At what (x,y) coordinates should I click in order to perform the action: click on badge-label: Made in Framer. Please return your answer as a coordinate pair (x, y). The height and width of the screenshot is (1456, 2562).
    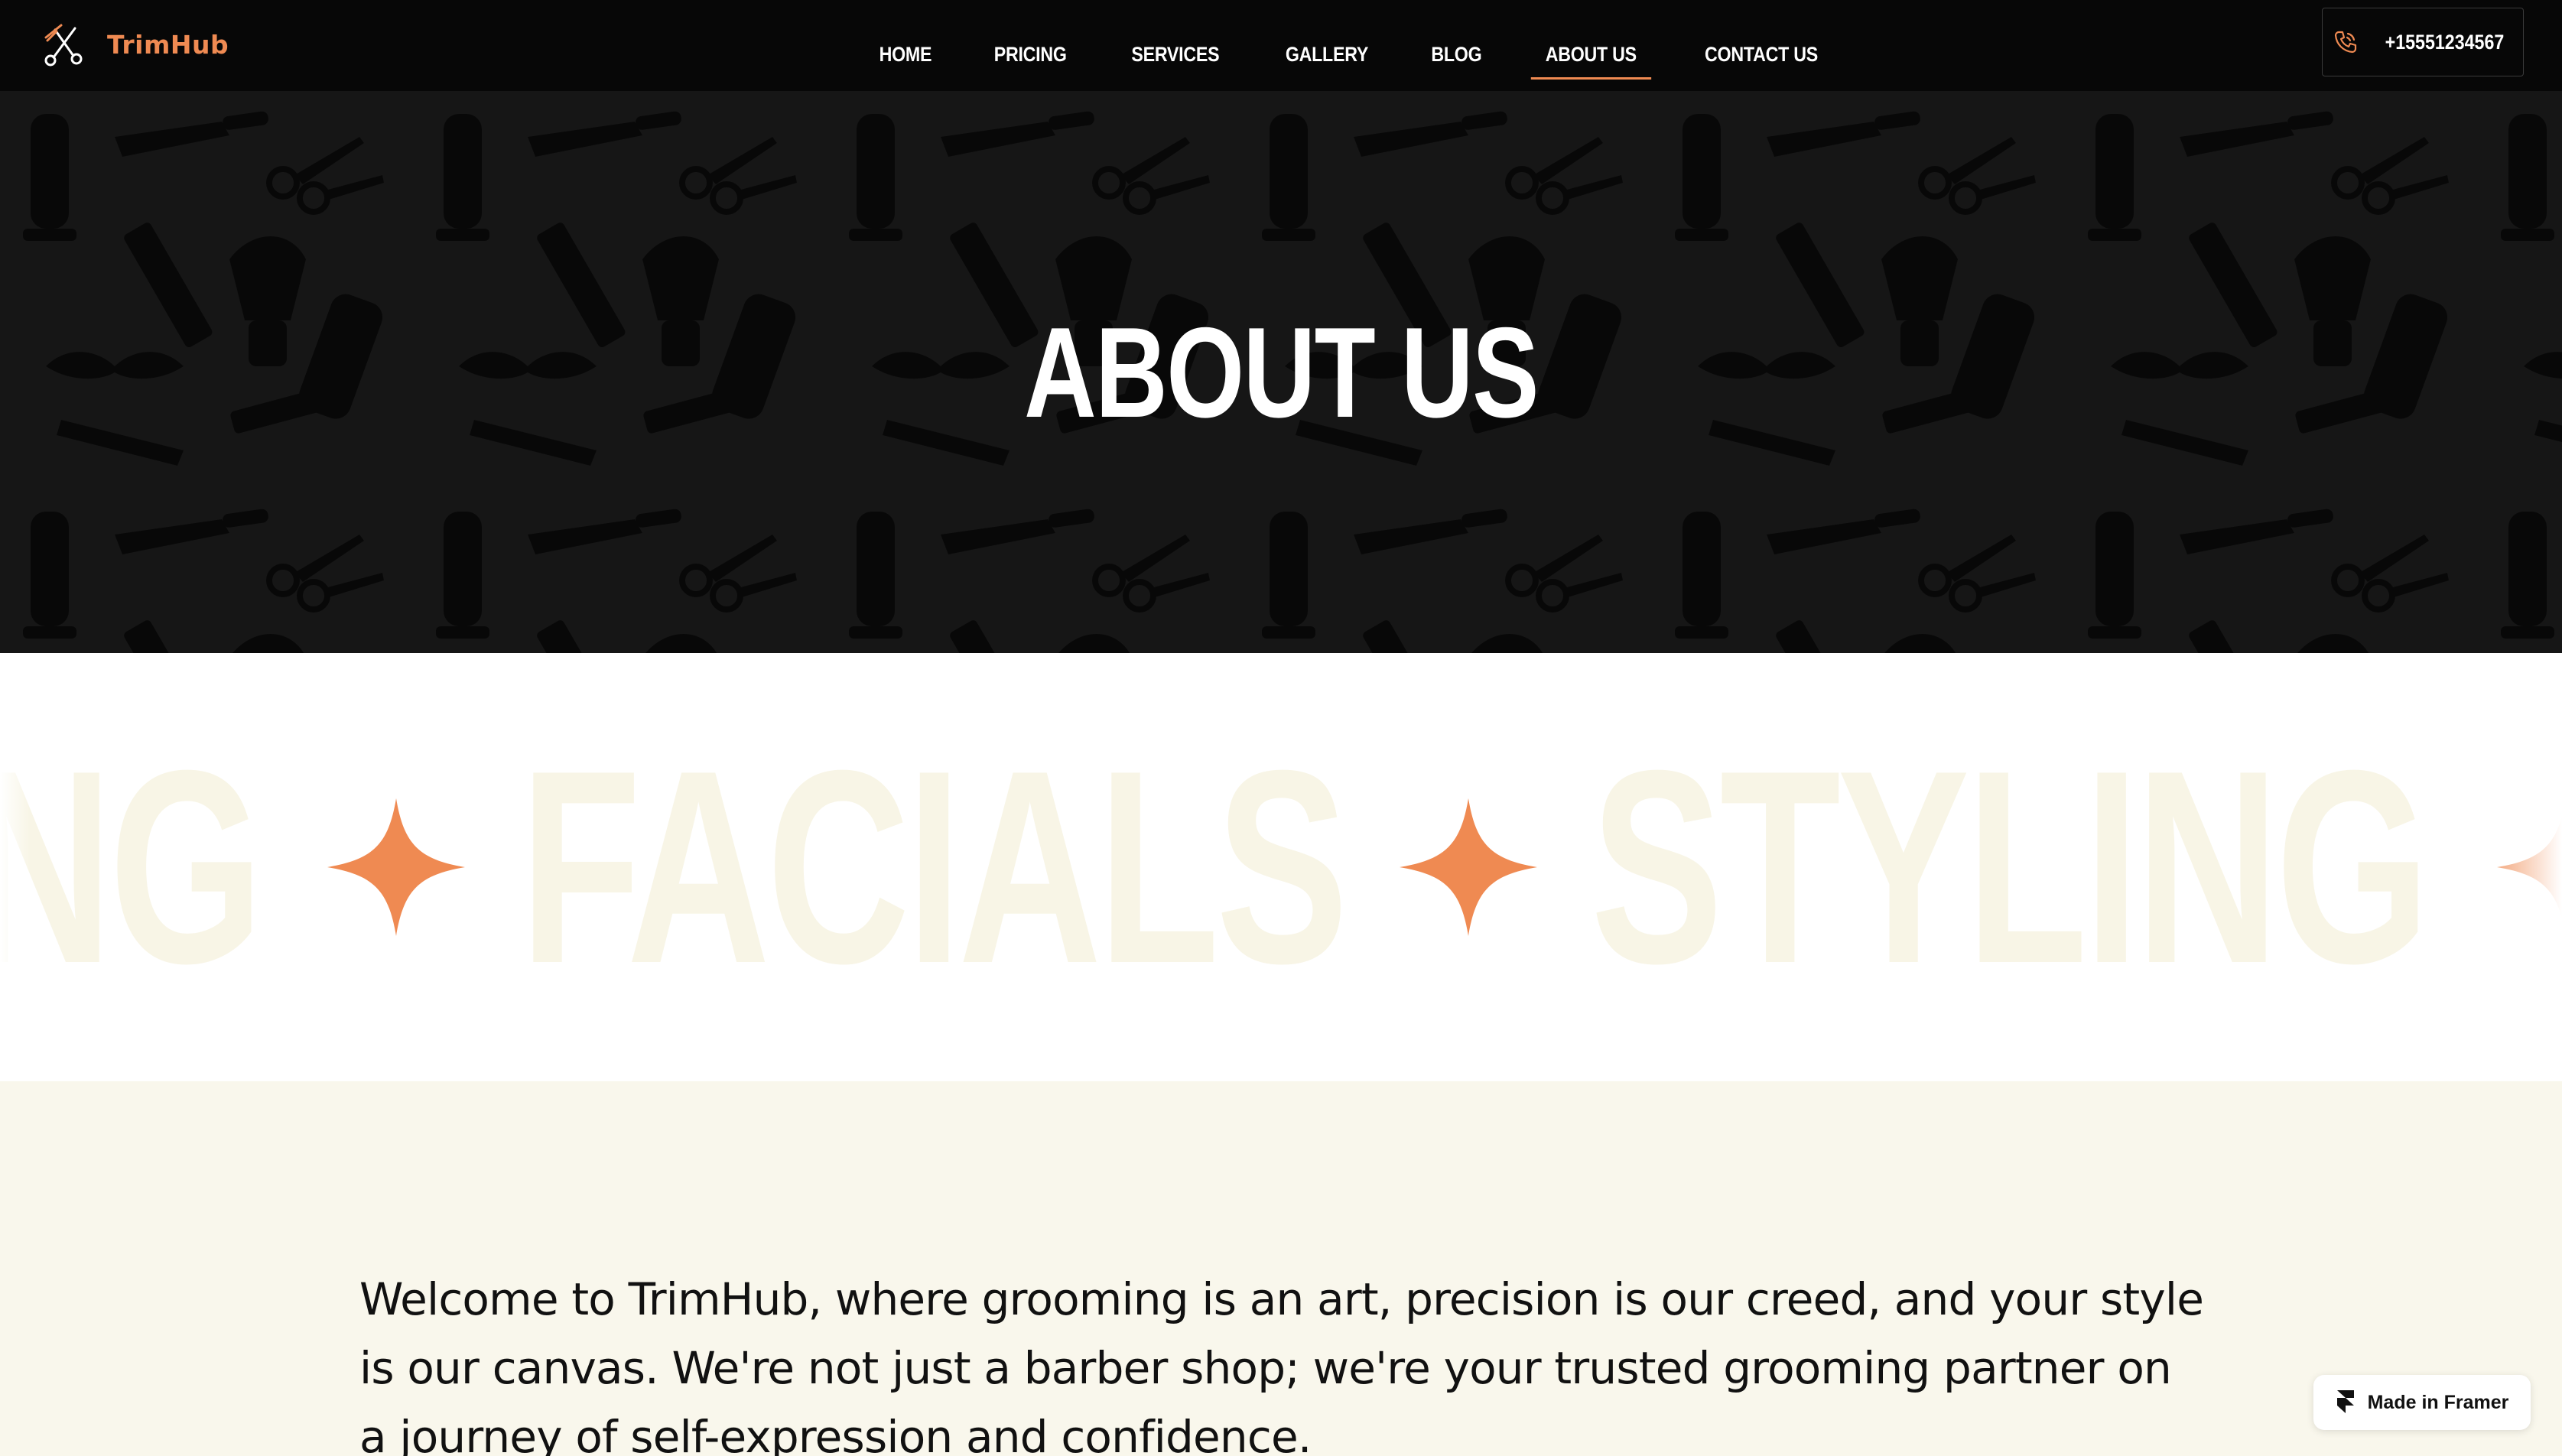
    Looking at the image, I should click on (2438, 1402).